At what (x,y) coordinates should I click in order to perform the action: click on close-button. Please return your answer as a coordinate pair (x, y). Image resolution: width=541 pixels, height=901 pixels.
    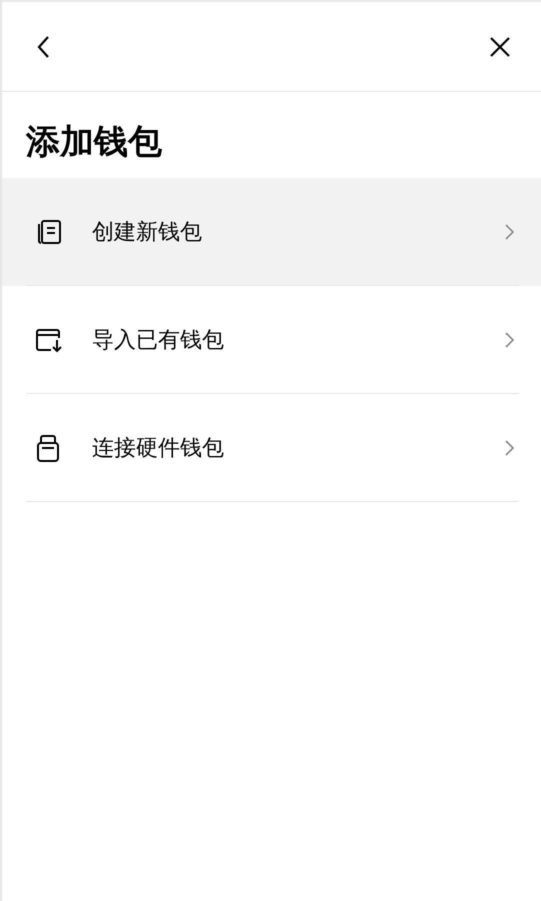
    Looking at the image, I should click on (500, 47).